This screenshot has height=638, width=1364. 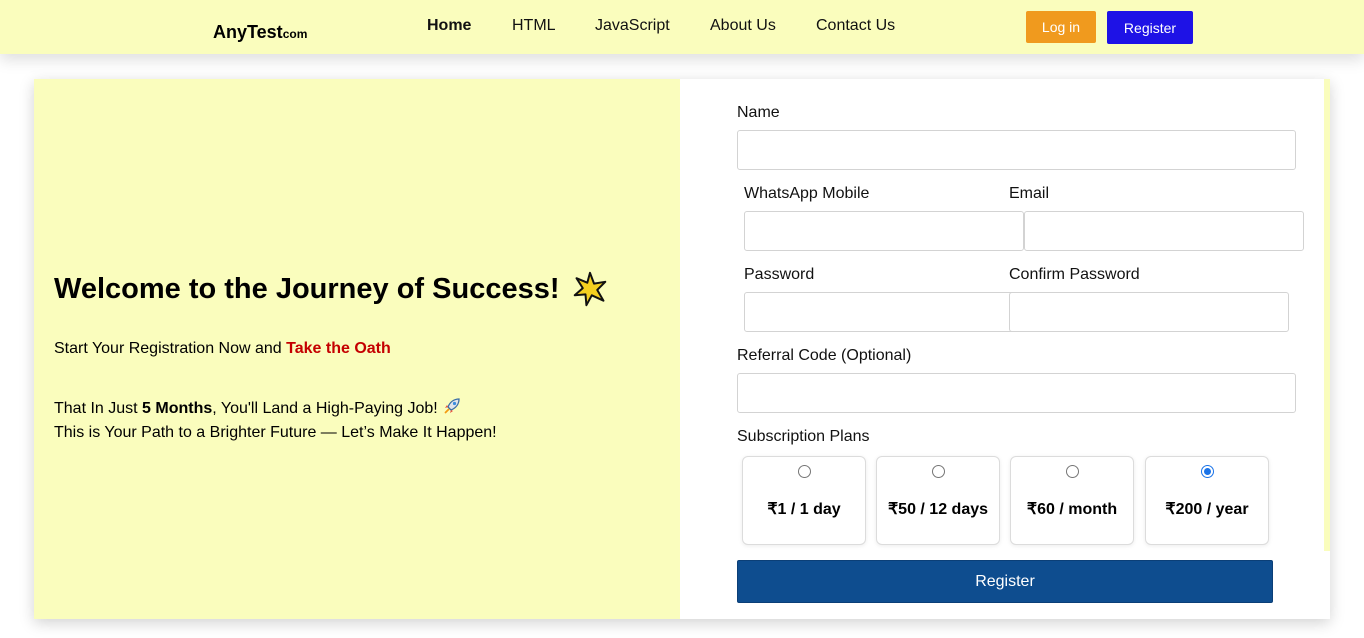 What do you see at coordinates (1164, 231) in the screenshot?
I see `email-input` at bounding box center [1164, 231].